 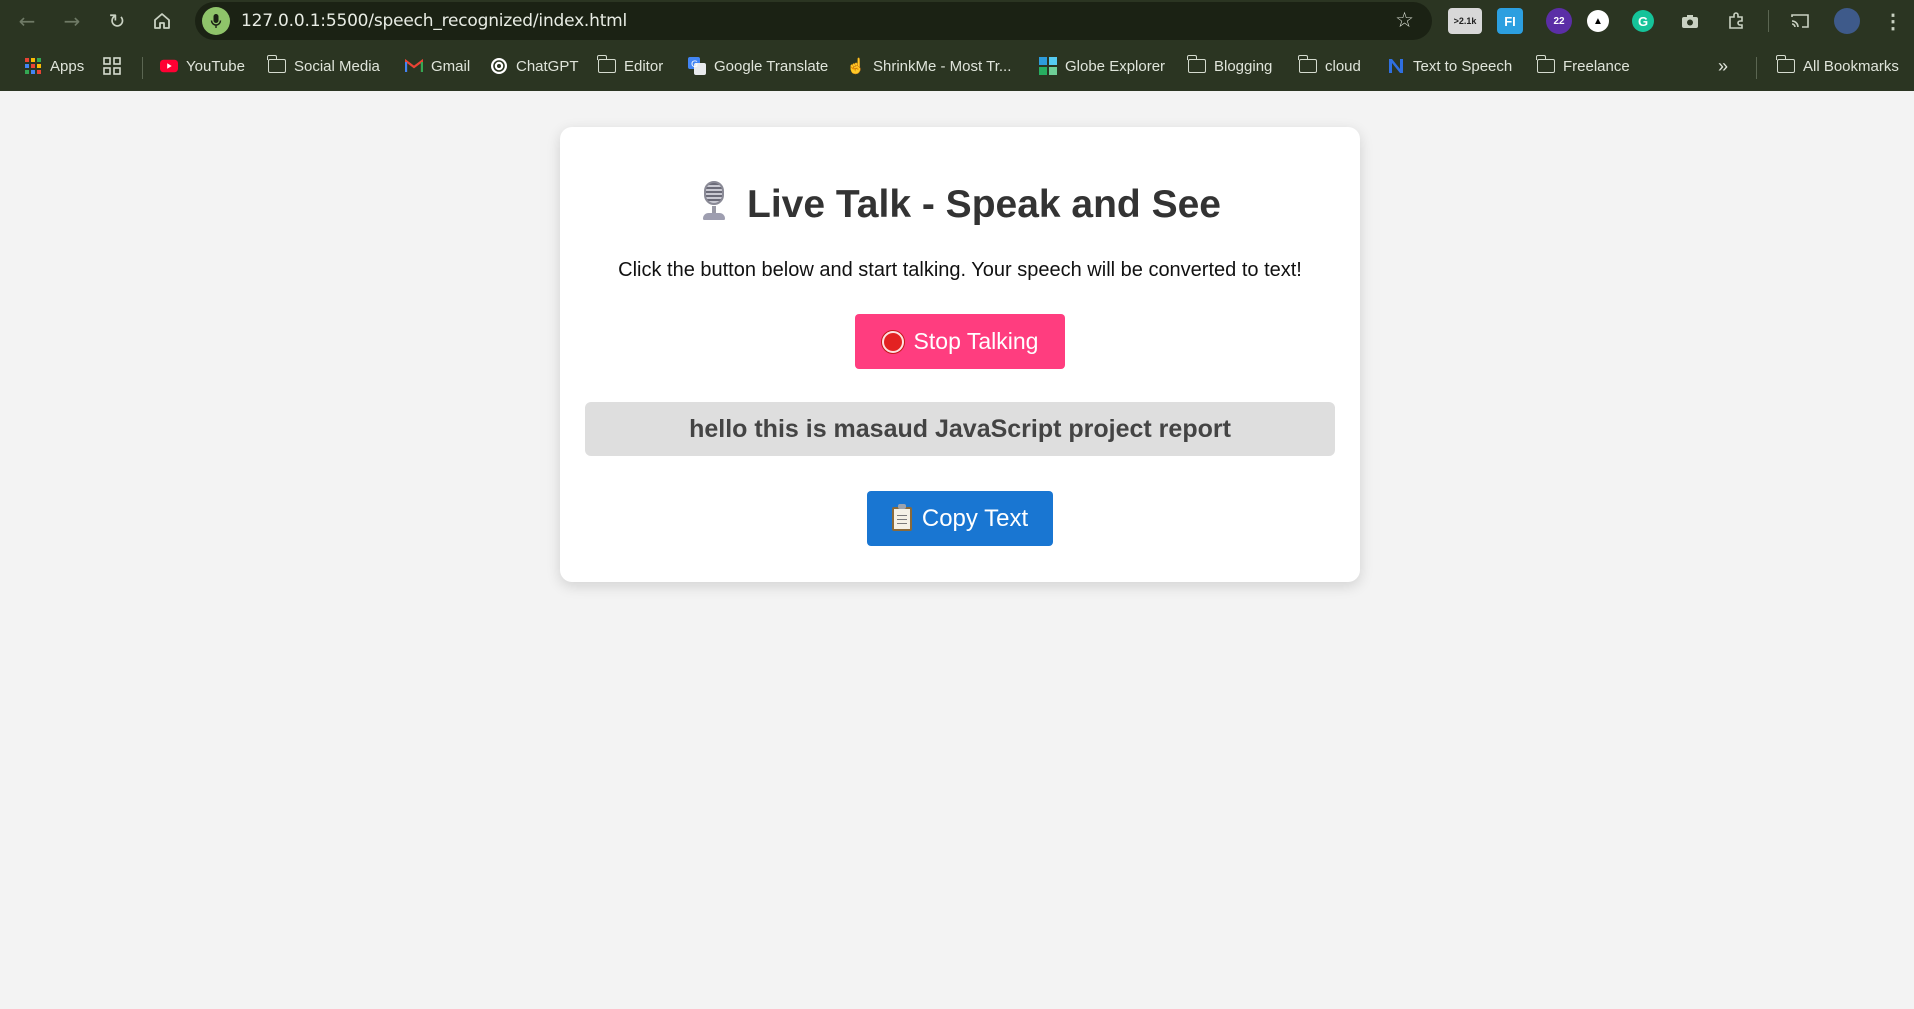 I want to click on bookmark-social-media: Social Media, so click(x=323, y=66).